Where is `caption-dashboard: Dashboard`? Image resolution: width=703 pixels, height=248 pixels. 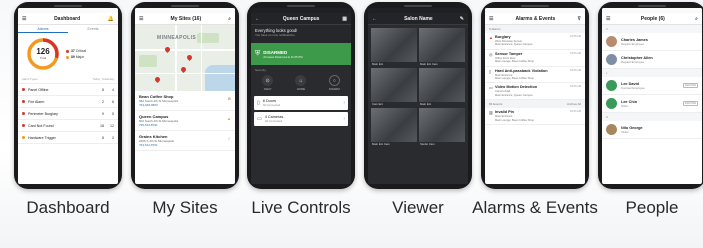
caption-dashboard: Dashboard is located at coordinates (68, 207).